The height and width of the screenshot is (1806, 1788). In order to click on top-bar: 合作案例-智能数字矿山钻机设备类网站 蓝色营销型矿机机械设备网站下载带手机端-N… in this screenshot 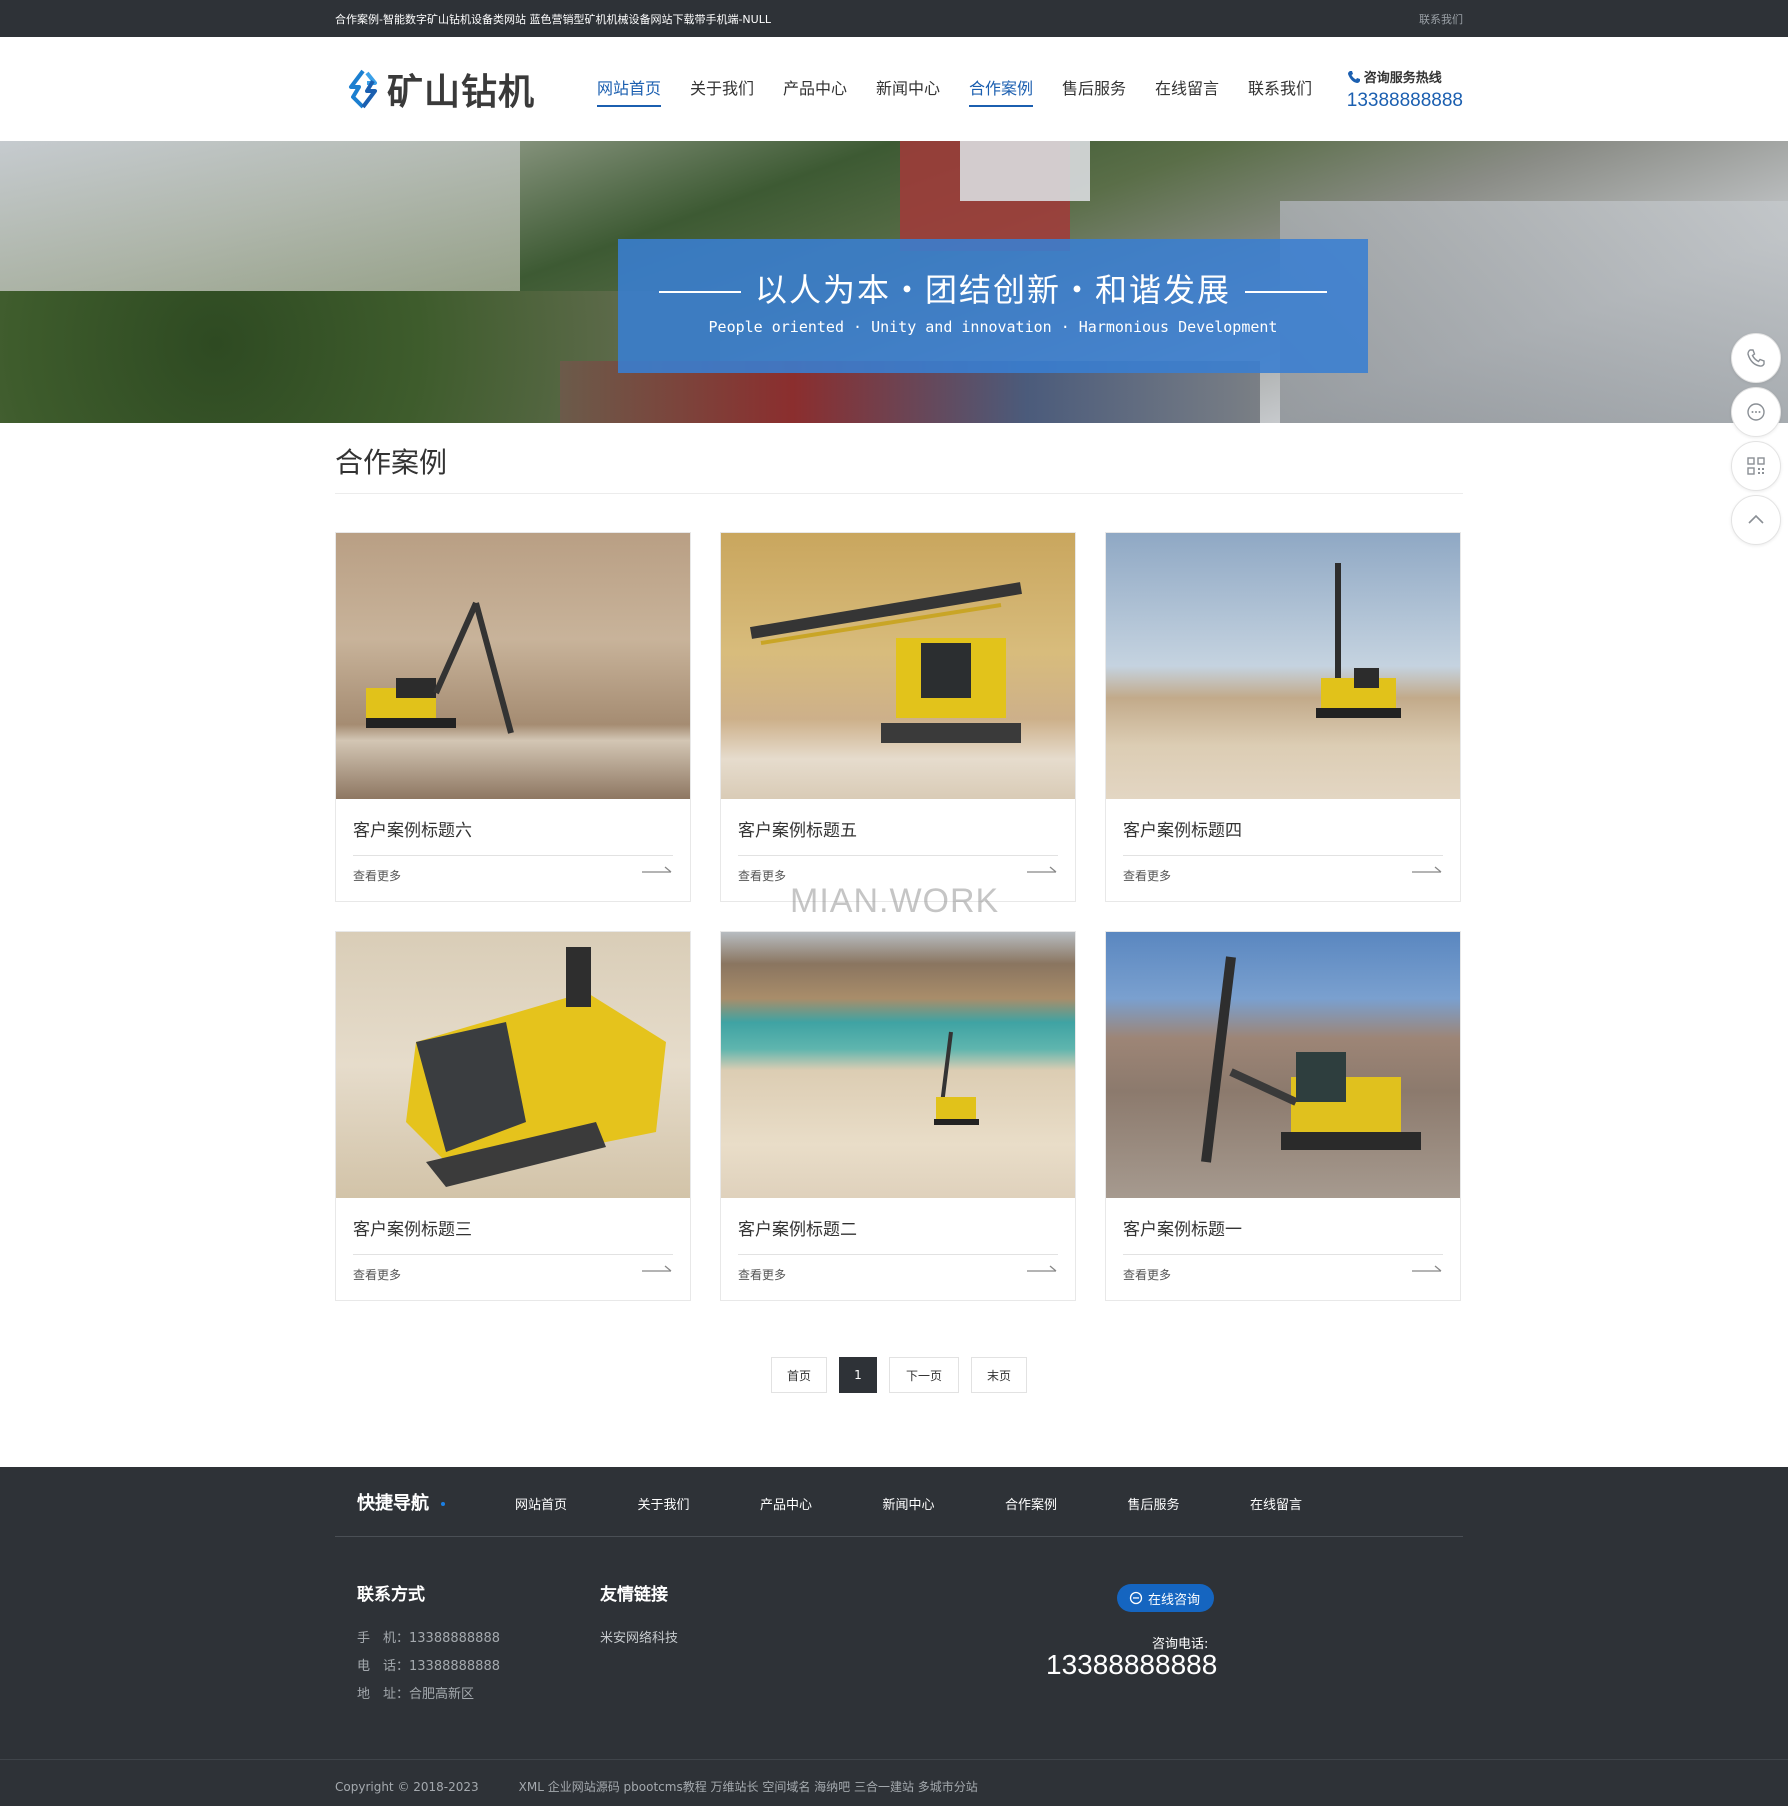, I will do `click(894, 18)`.